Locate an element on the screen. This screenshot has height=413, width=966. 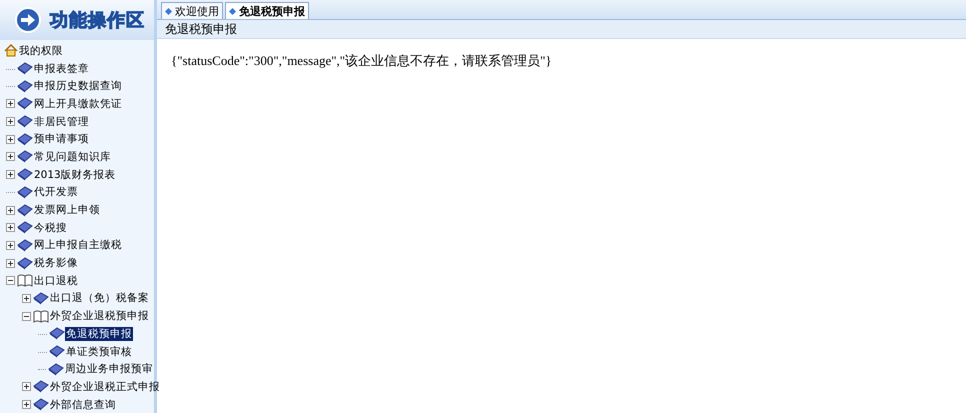
home-icon is located at coordinates (11, 51).